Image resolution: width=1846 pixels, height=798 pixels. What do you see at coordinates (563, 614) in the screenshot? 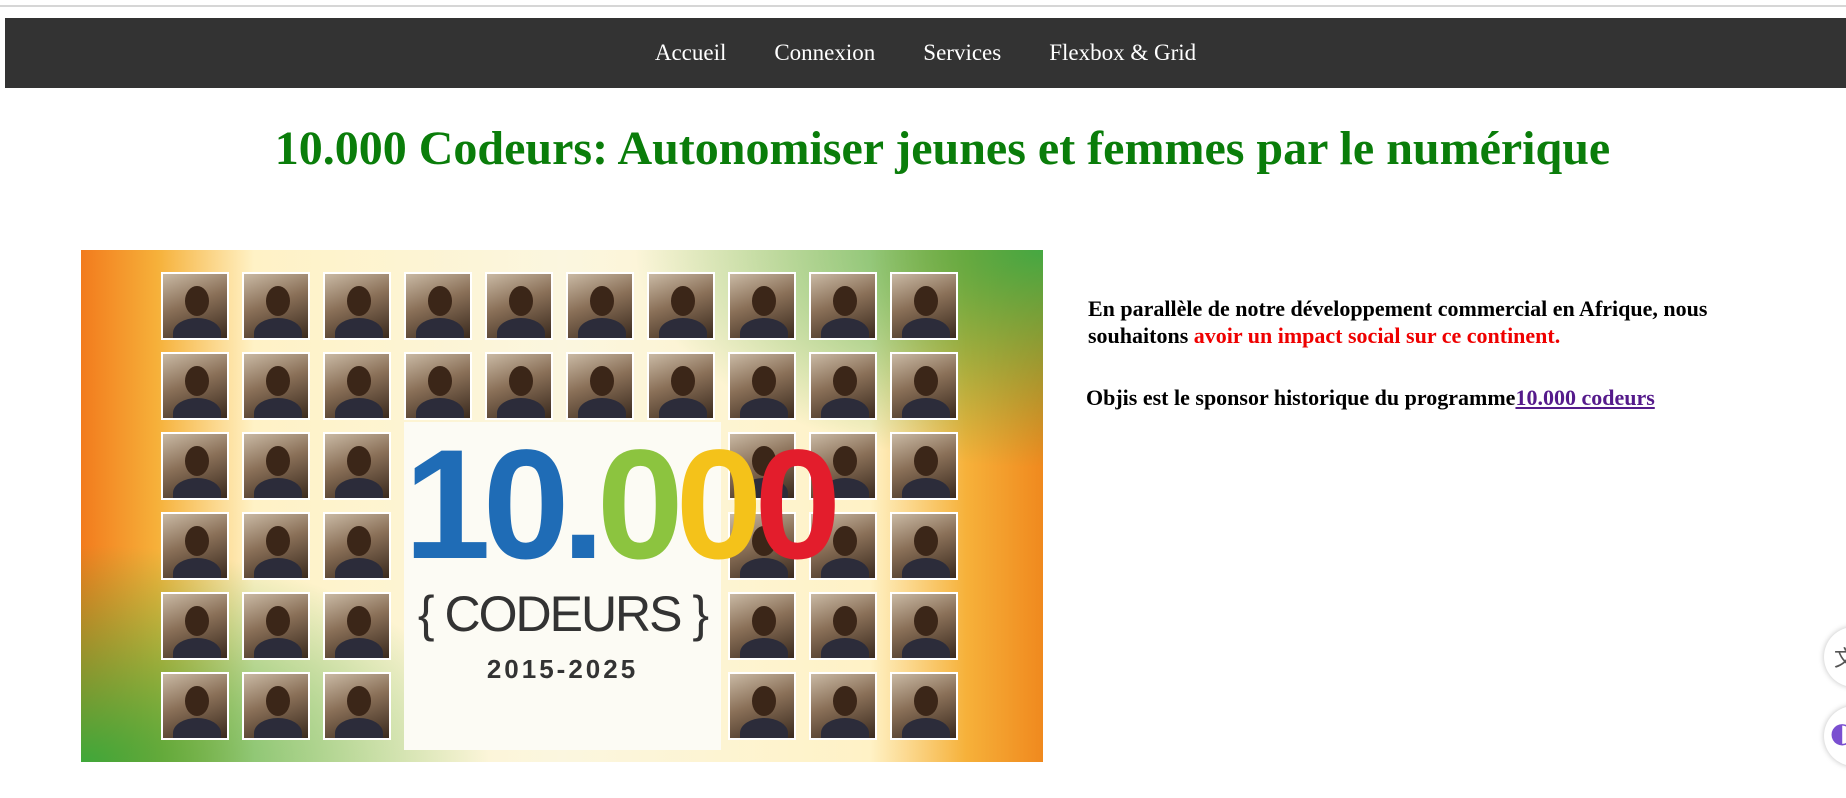
I see `logo-word: { CODEURS }` at bounding box center [563, 614].